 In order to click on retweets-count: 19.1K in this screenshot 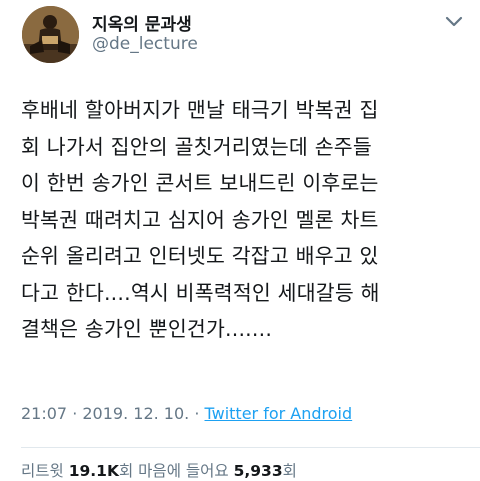, I will do `click(93, 471)`.